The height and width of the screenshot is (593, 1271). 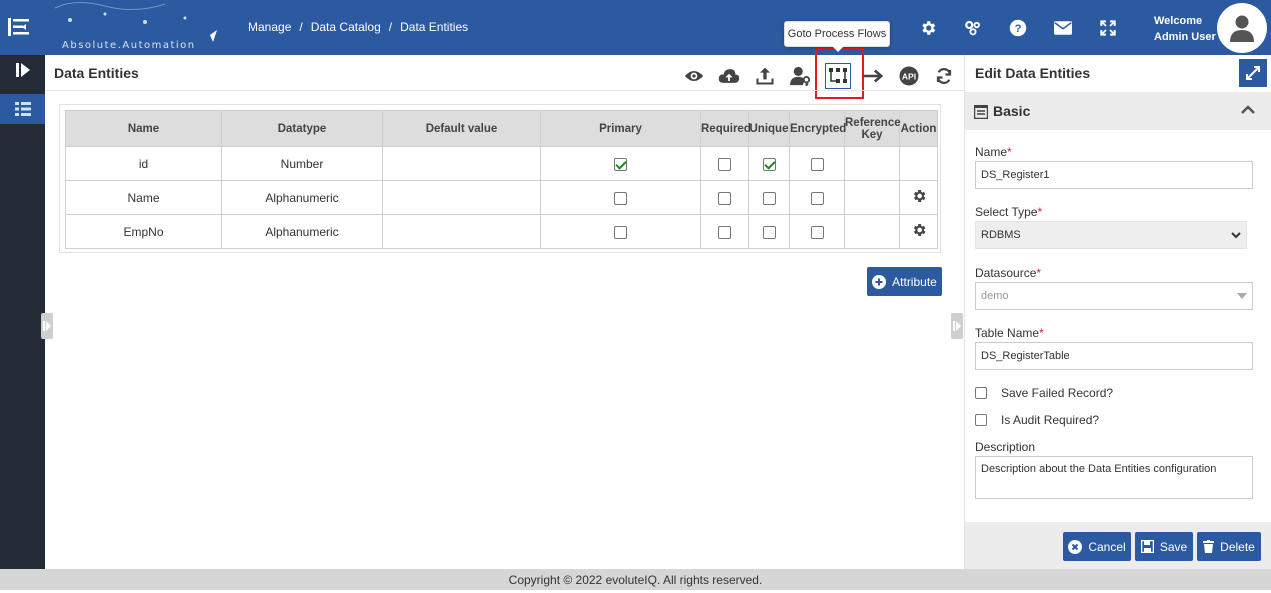 I want to click on right-collapse-handle, so click(x=957, y=326).